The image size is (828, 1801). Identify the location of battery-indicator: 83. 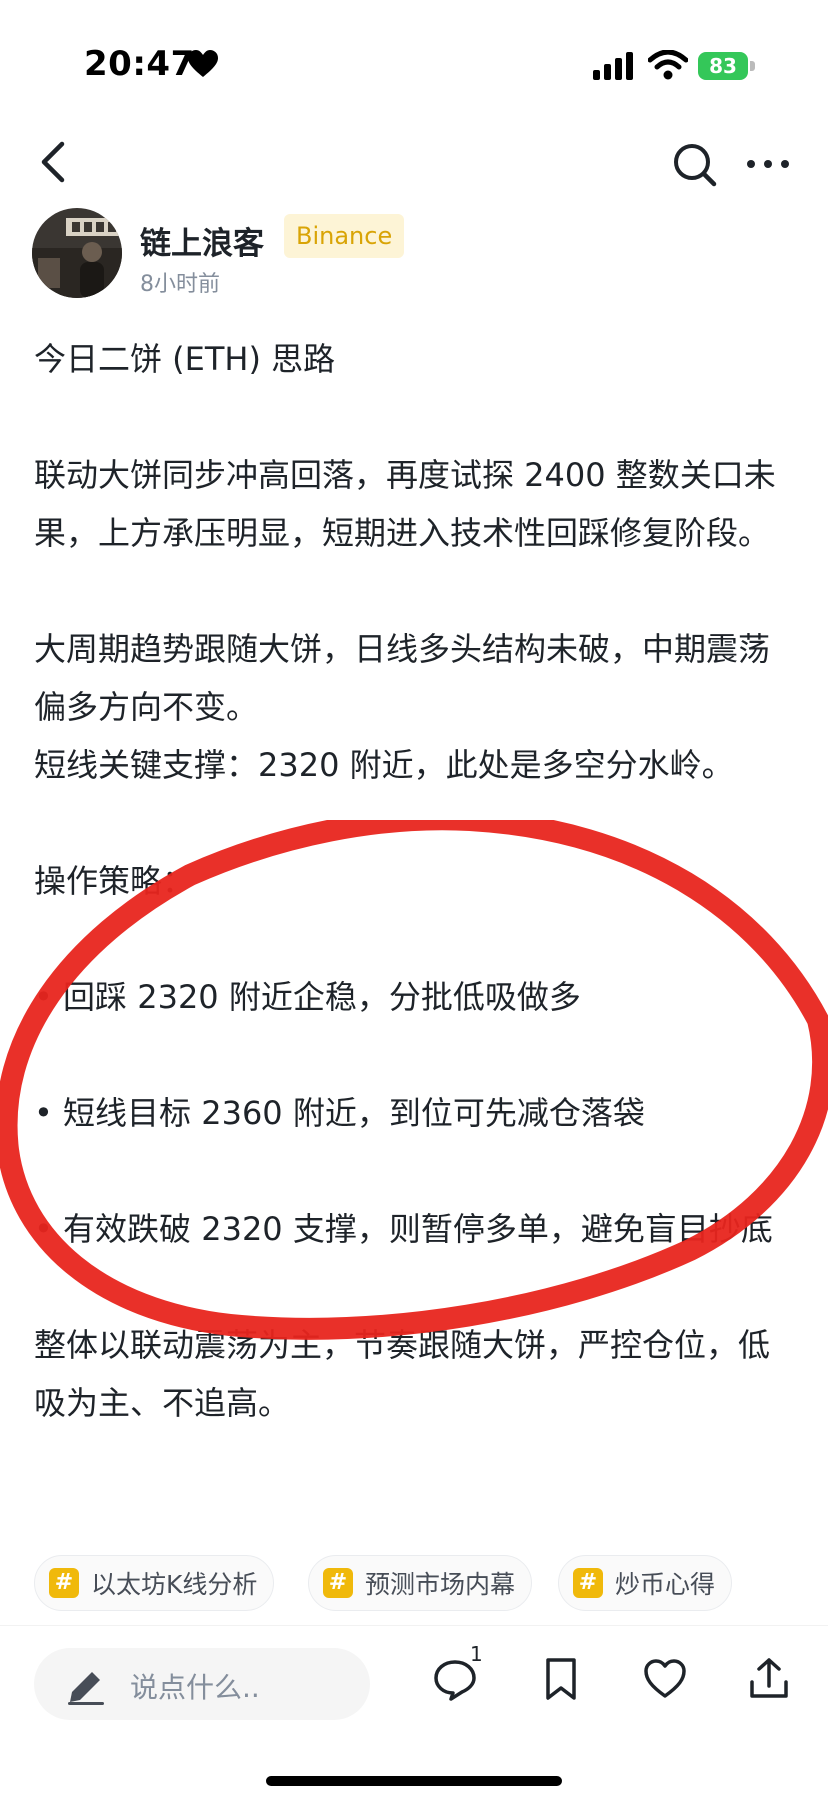
(727, 66).